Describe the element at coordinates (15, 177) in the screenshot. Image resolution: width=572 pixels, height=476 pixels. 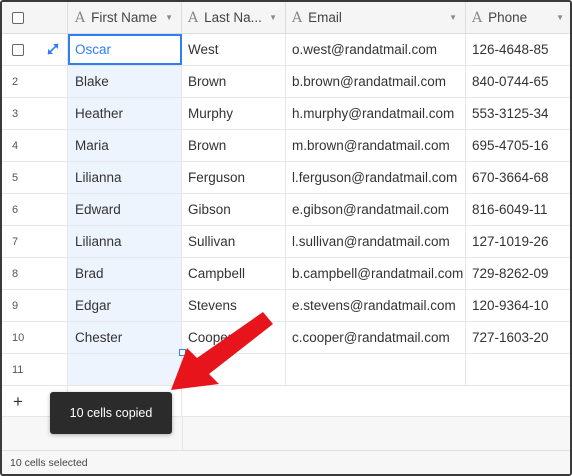
I see `row-number: 5` at that location.